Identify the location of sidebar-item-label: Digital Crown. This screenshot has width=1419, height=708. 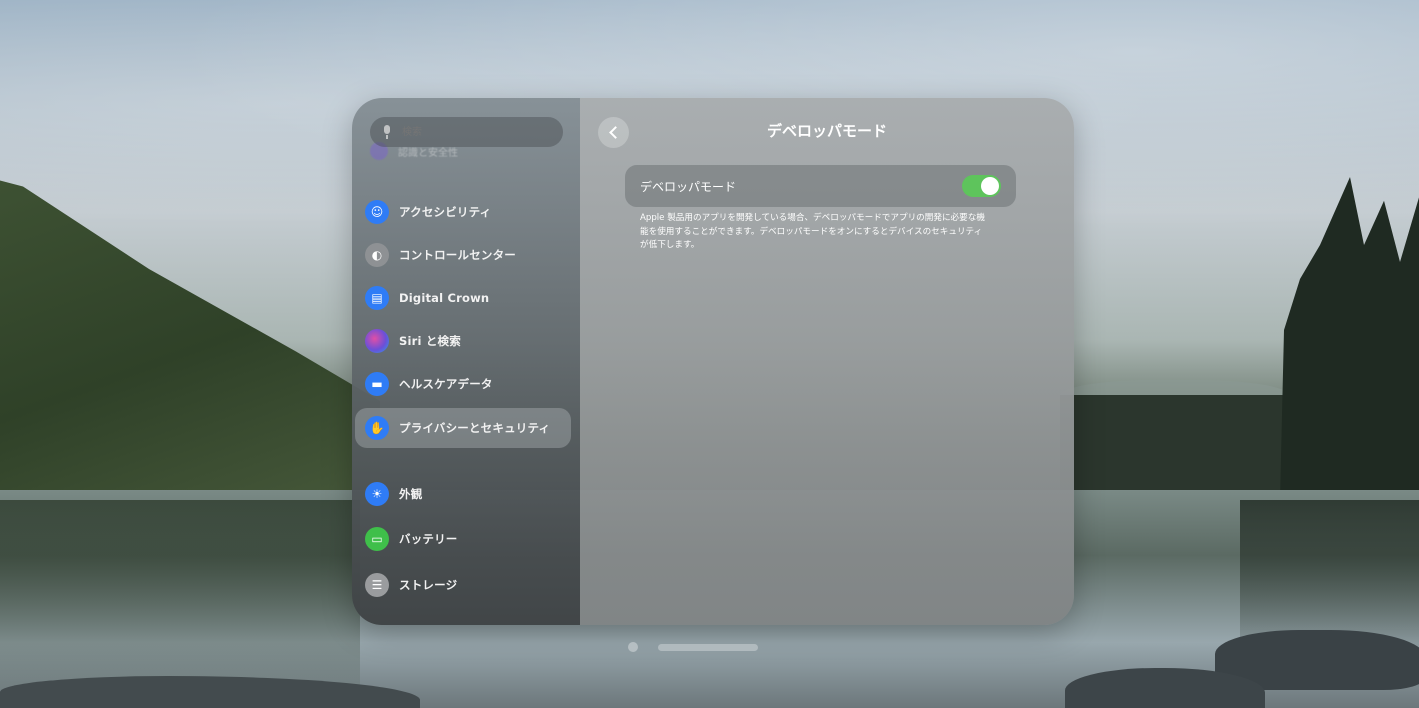
(444, 298).